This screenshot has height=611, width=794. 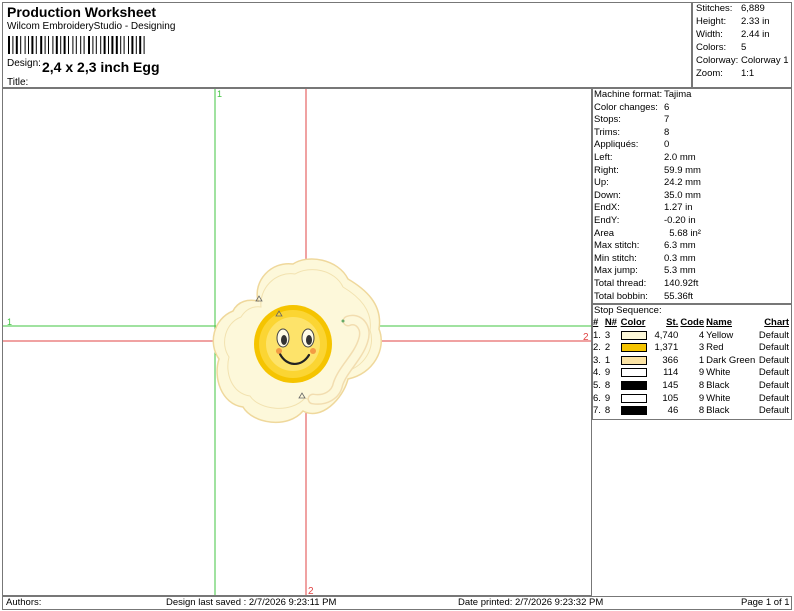 What do you see at coordinates (18, 82) in the screenshot?
I see `title-label: Title:` at bounding box center [18, 82].